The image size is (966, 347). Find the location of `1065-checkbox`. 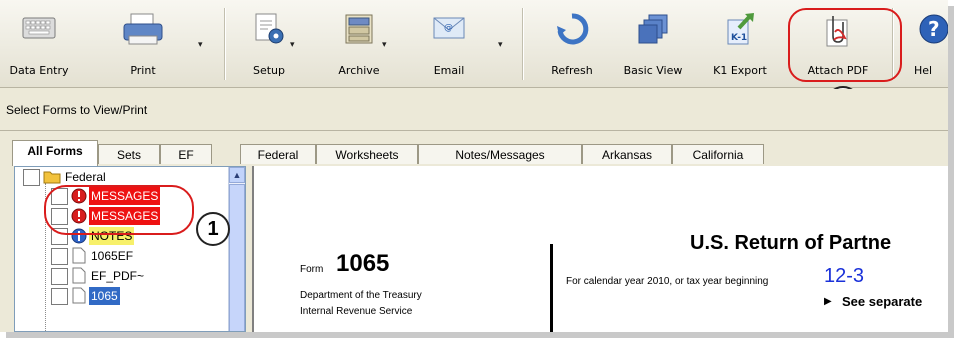

1065-checkbox is located at coordinates (59, 296).